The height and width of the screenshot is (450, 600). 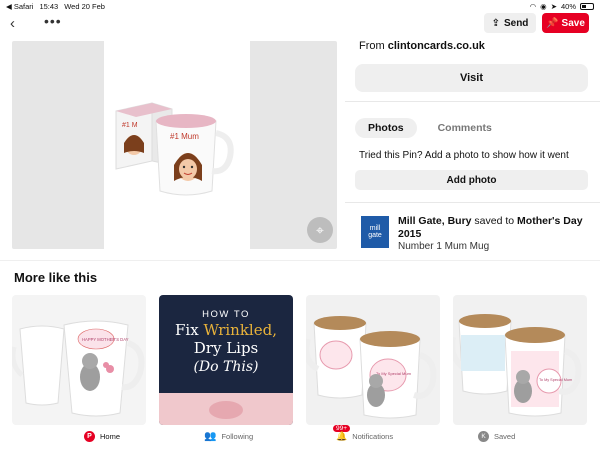 I want to click on visit-button: Visit, so click(x=471, y=78).